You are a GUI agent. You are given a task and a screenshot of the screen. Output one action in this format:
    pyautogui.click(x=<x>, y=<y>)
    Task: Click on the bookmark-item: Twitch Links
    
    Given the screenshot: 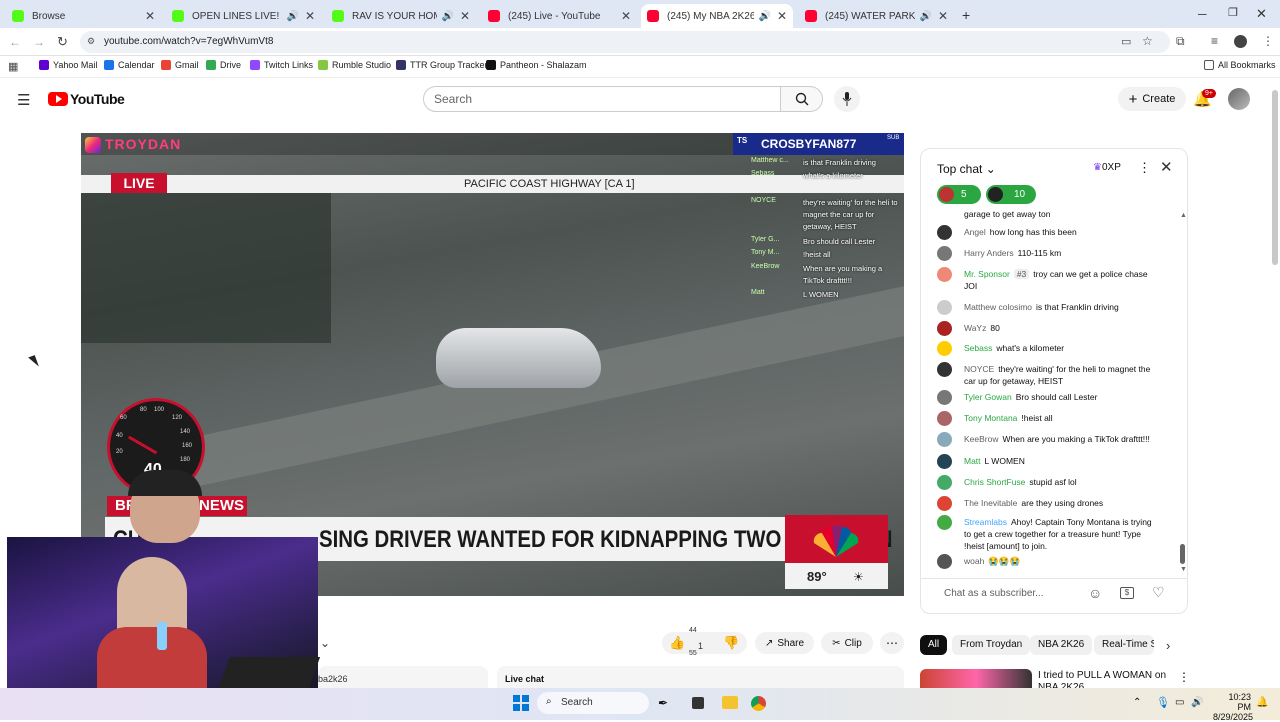 What is the action you would take?
    pyautogui.click(x=281, y=65)
    